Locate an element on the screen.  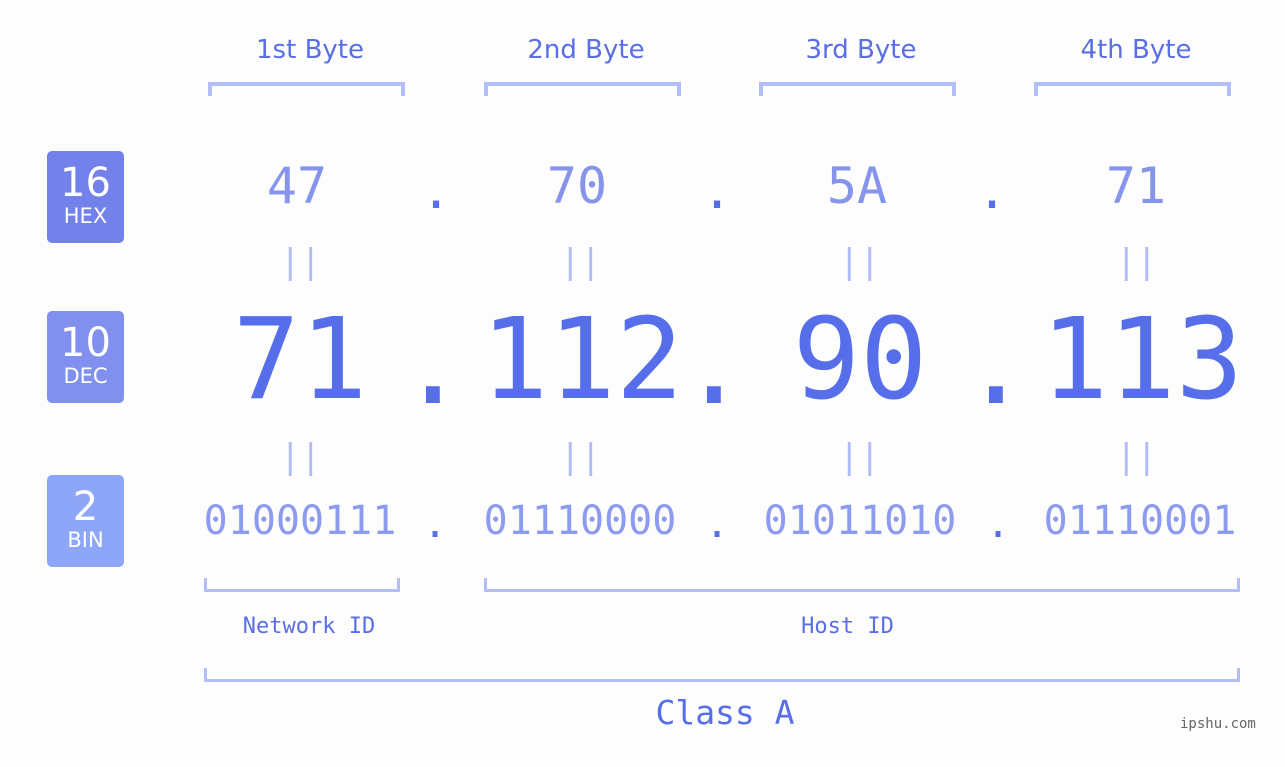
equals-hex-dec-3: || is located at coordinates (859, 262).